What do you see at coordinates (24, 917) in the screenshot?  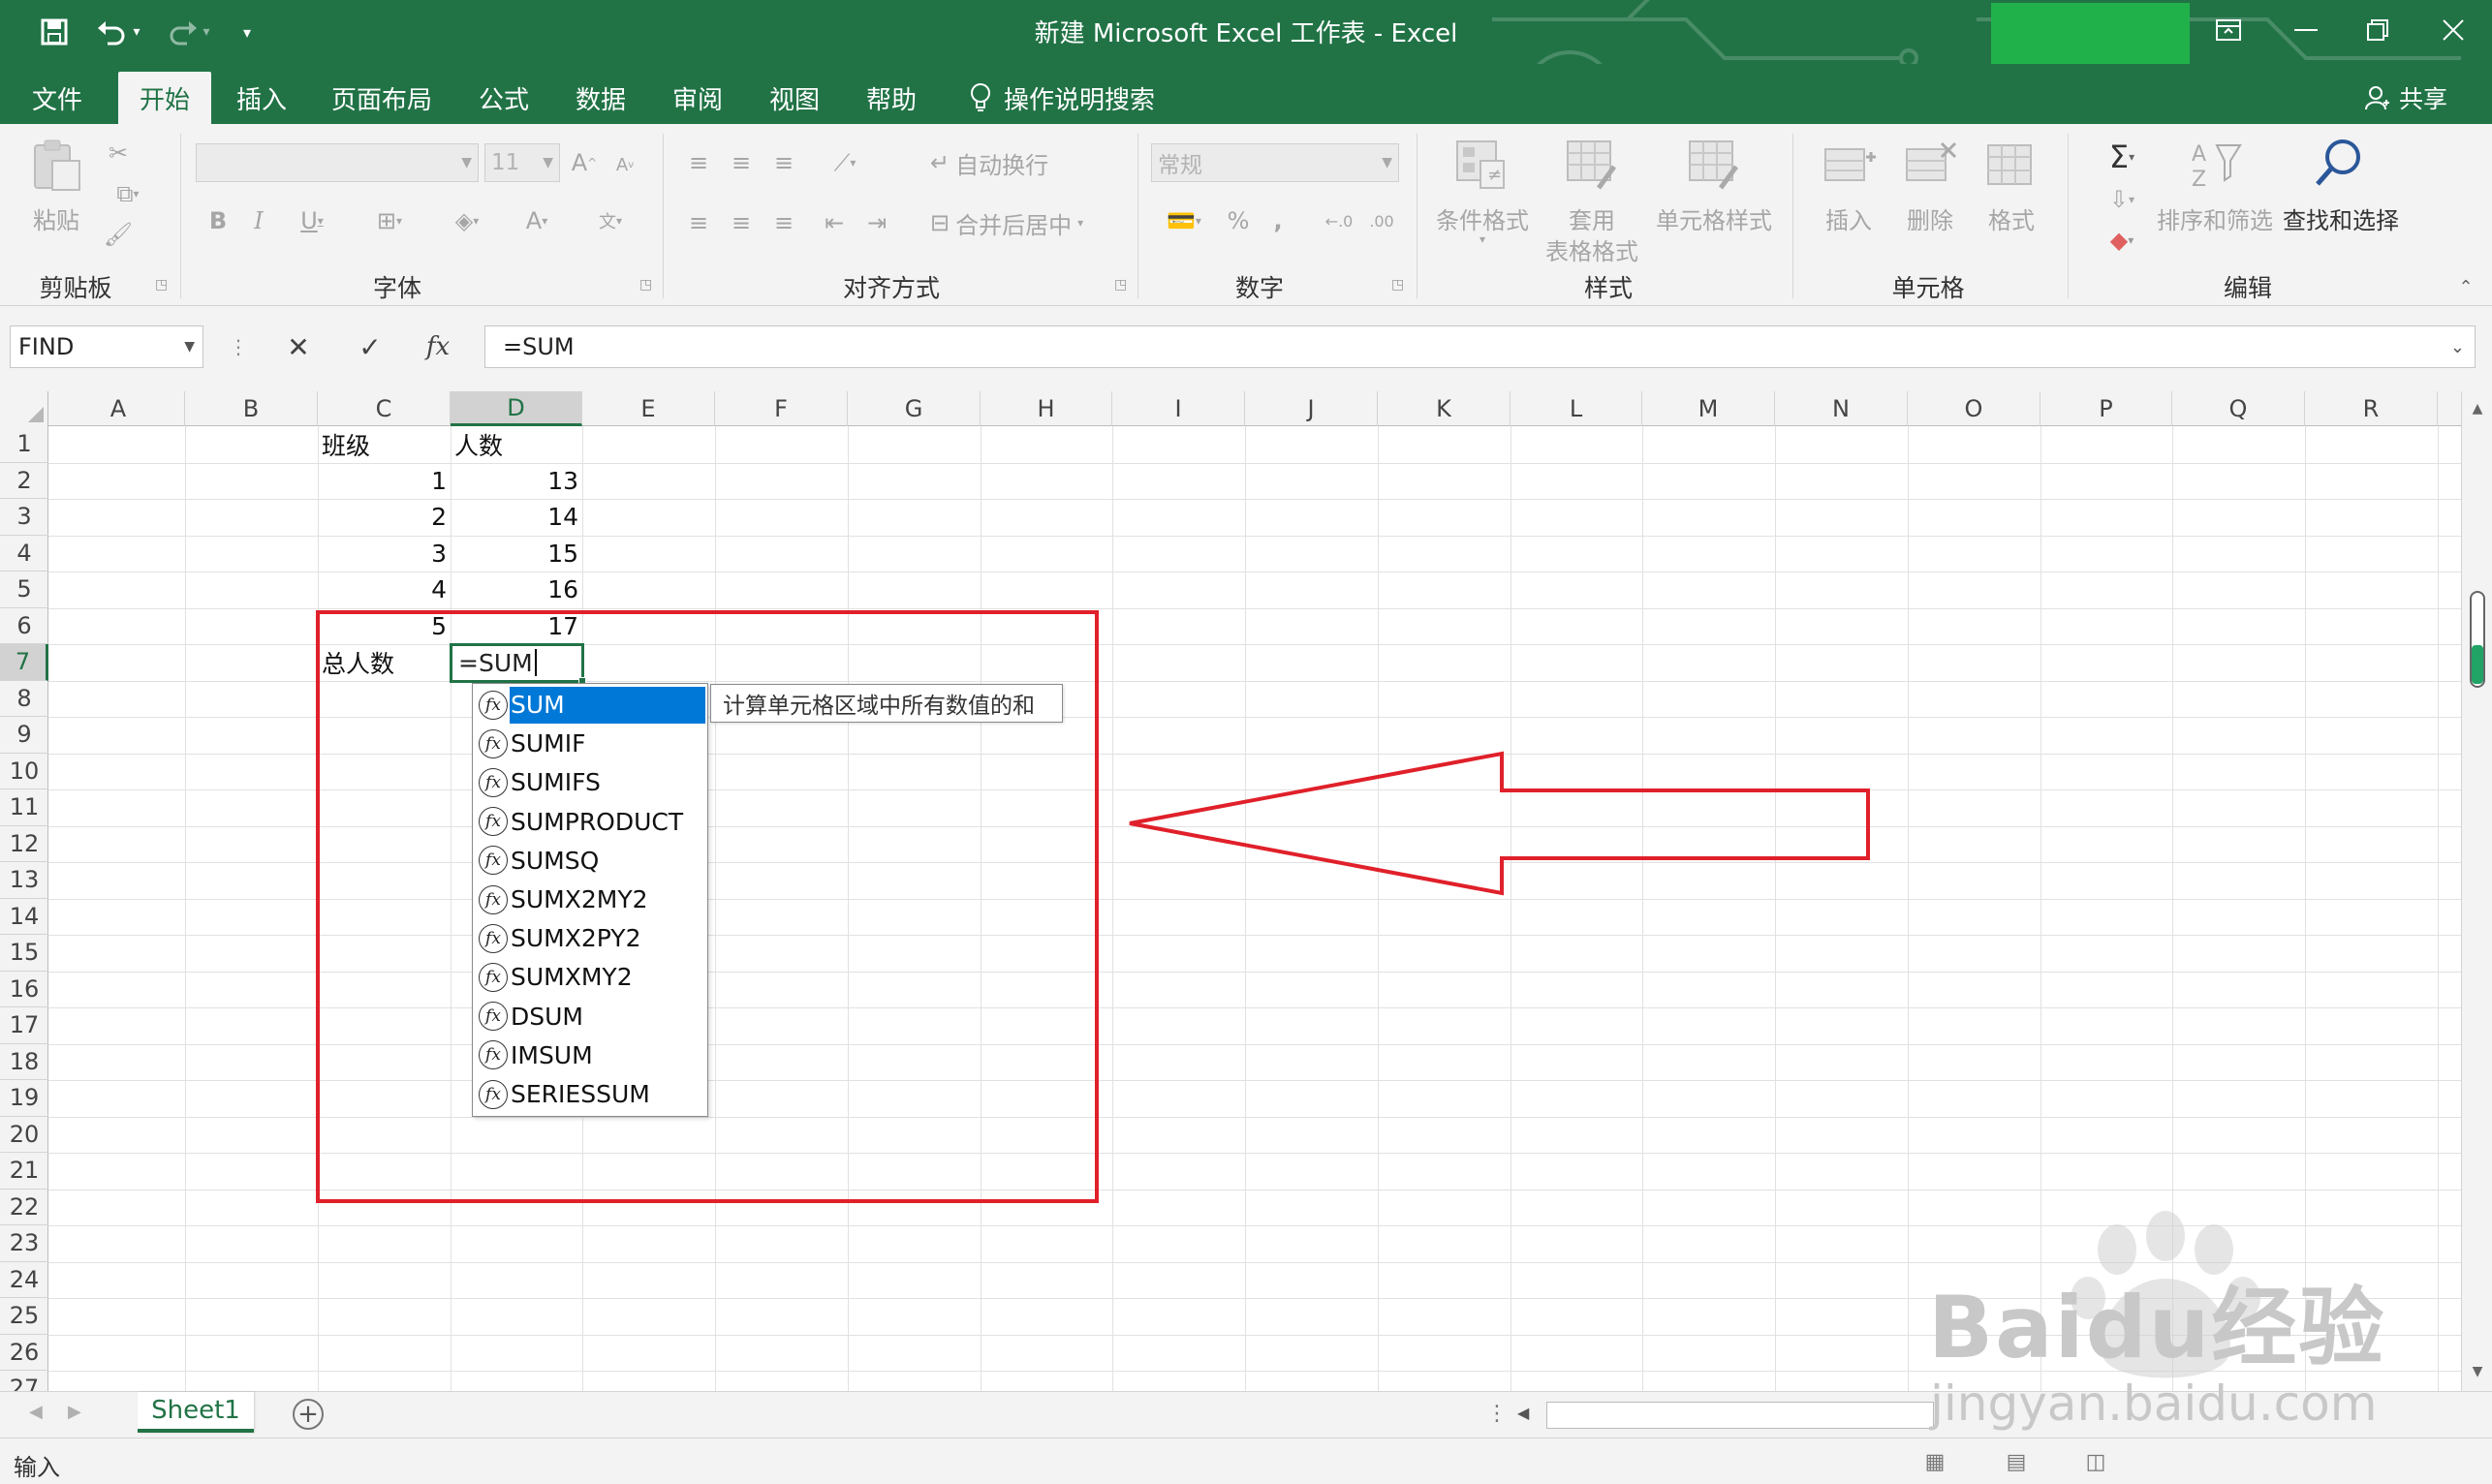 I see `row-header-14: 14` at bounding box center [24, 917].